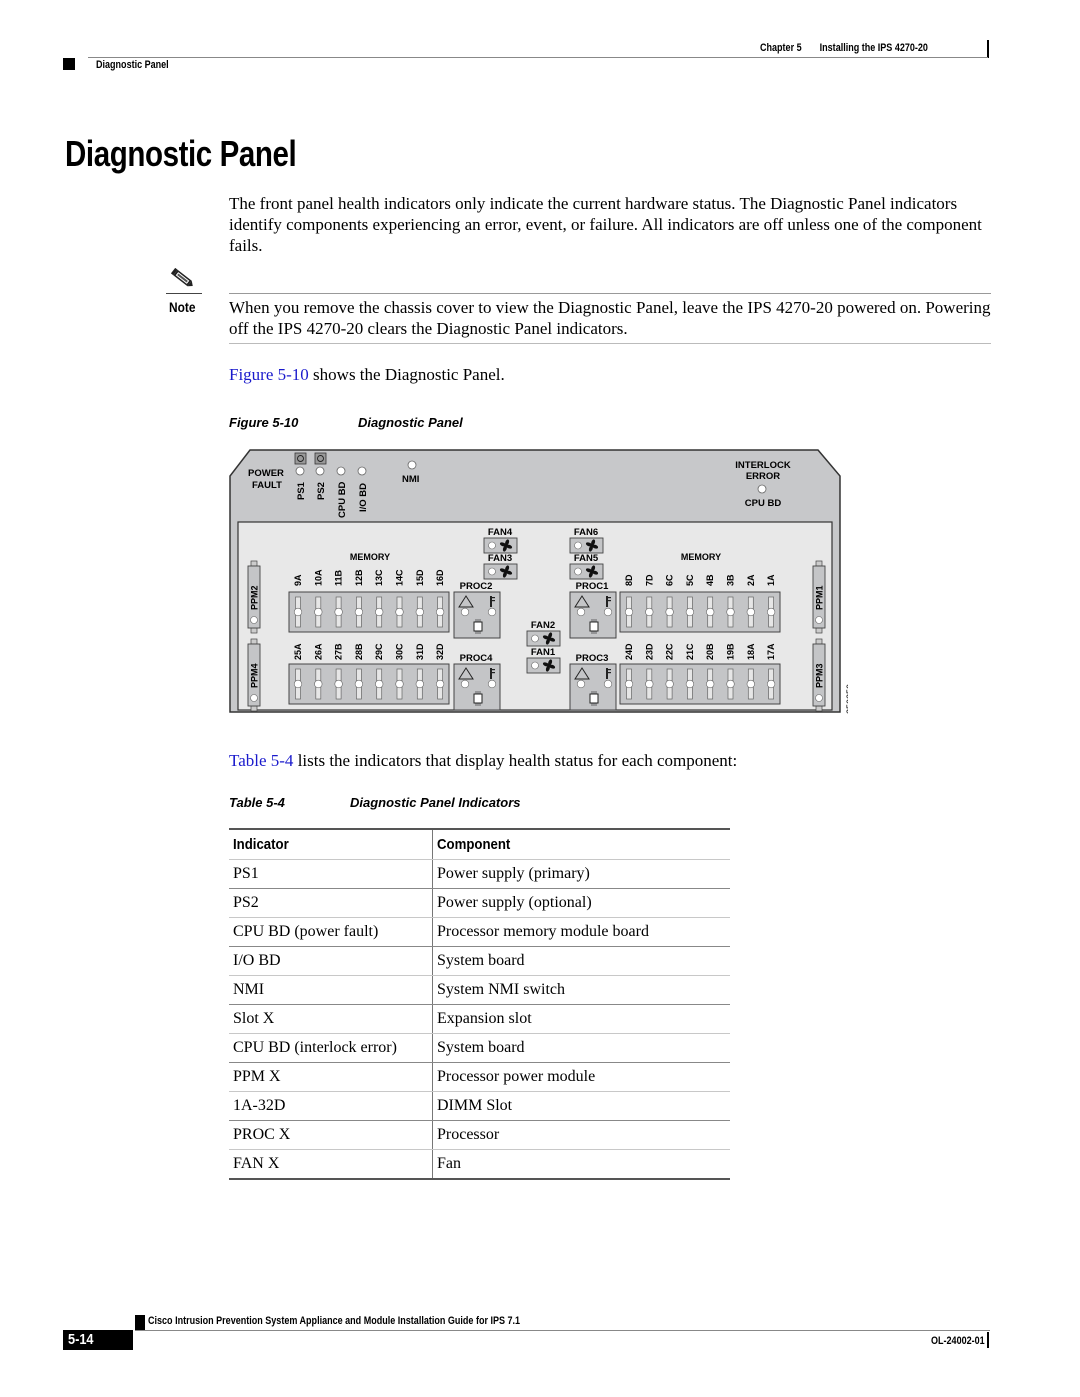 The image size is (1080, 1397). Describe the element at coordinates (690, 580) in the screenshot. I see `dimm-label: 5C` at that location.